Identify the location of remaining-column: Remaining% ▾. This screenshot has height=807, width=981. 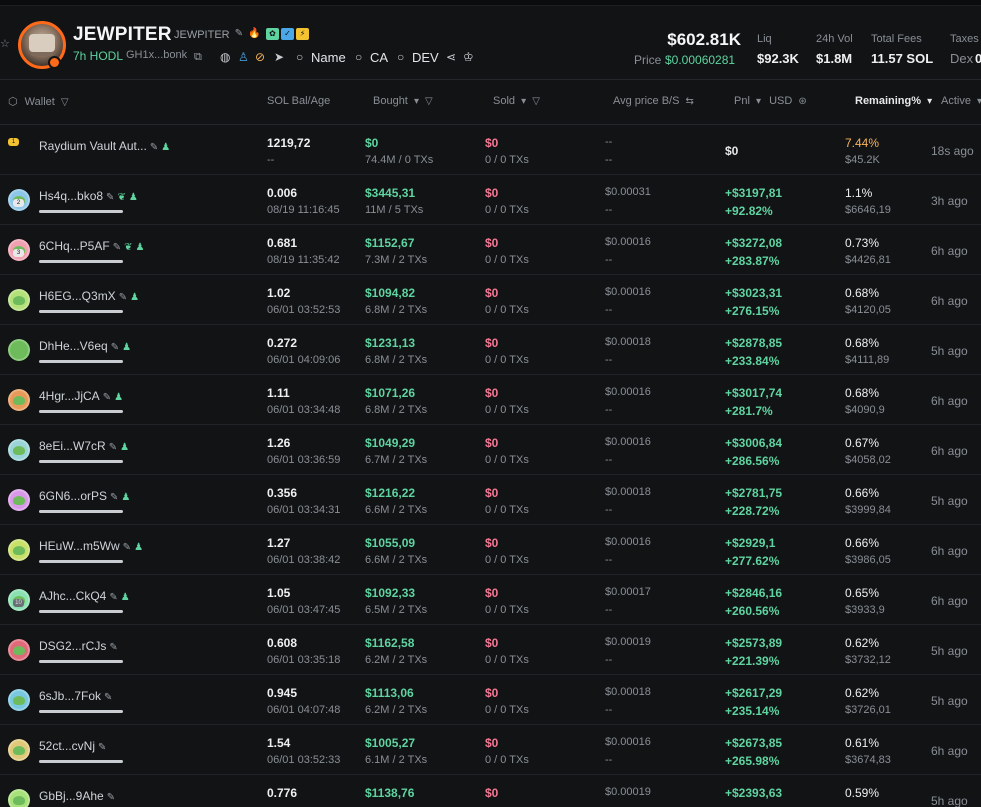
(893, 101).